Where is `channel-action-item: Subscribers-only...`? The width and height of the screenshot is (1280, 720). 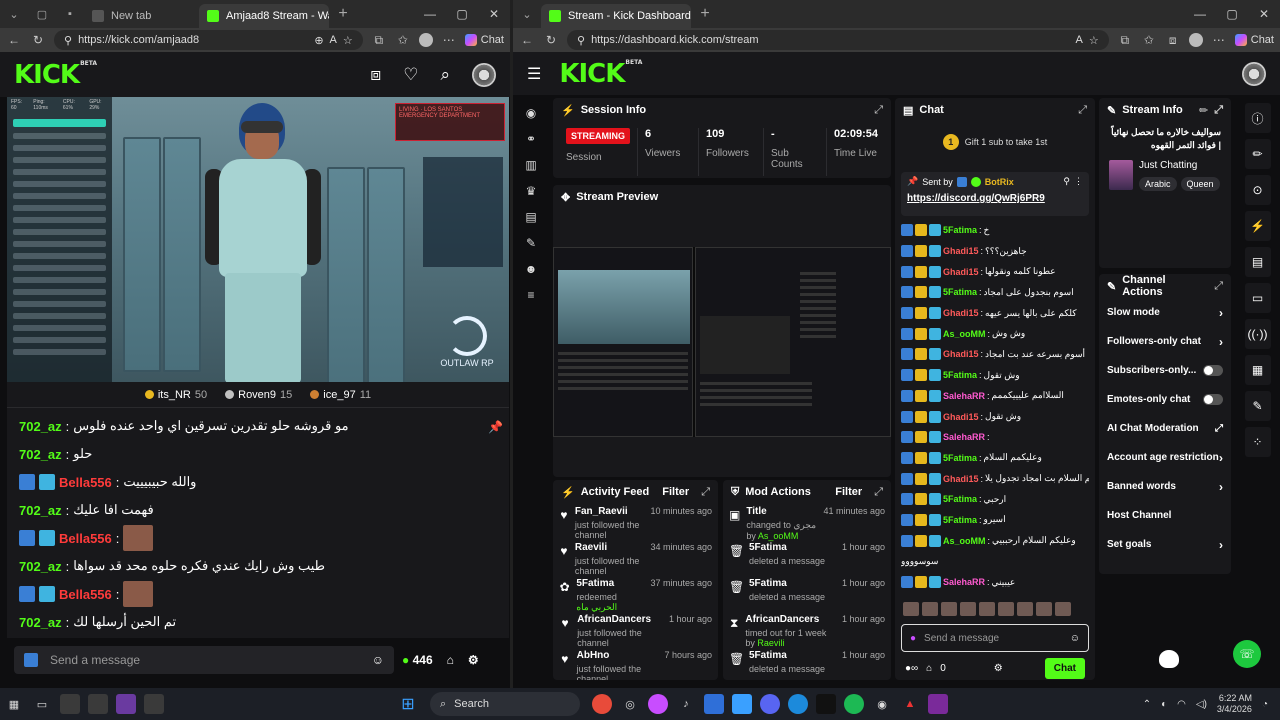
channel-action-item: Subscribers-only... is located at coordinates (1165, 370).